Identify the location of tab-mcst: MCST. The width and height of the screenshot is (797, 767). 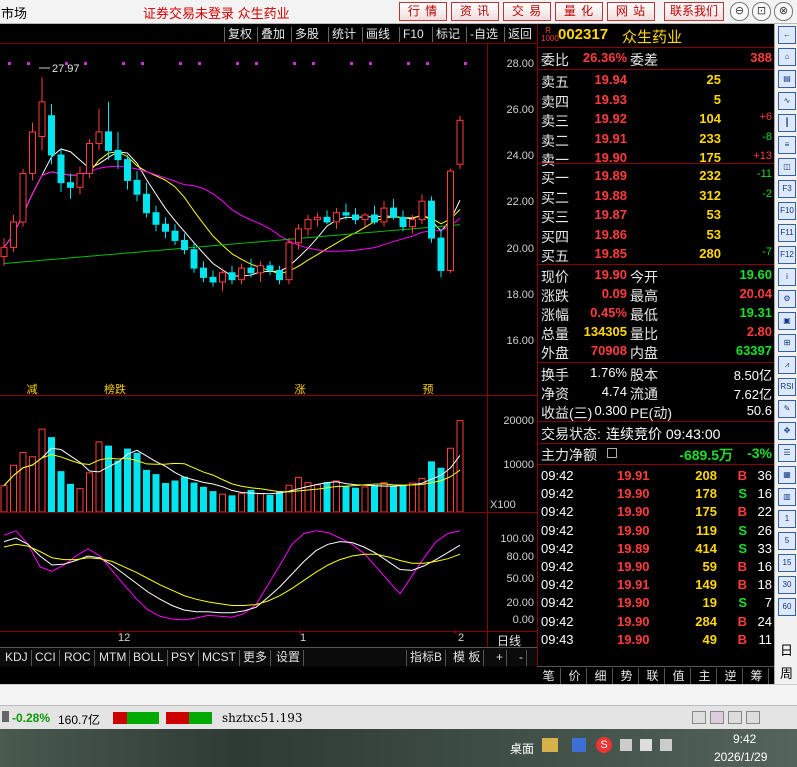
(219, 658).